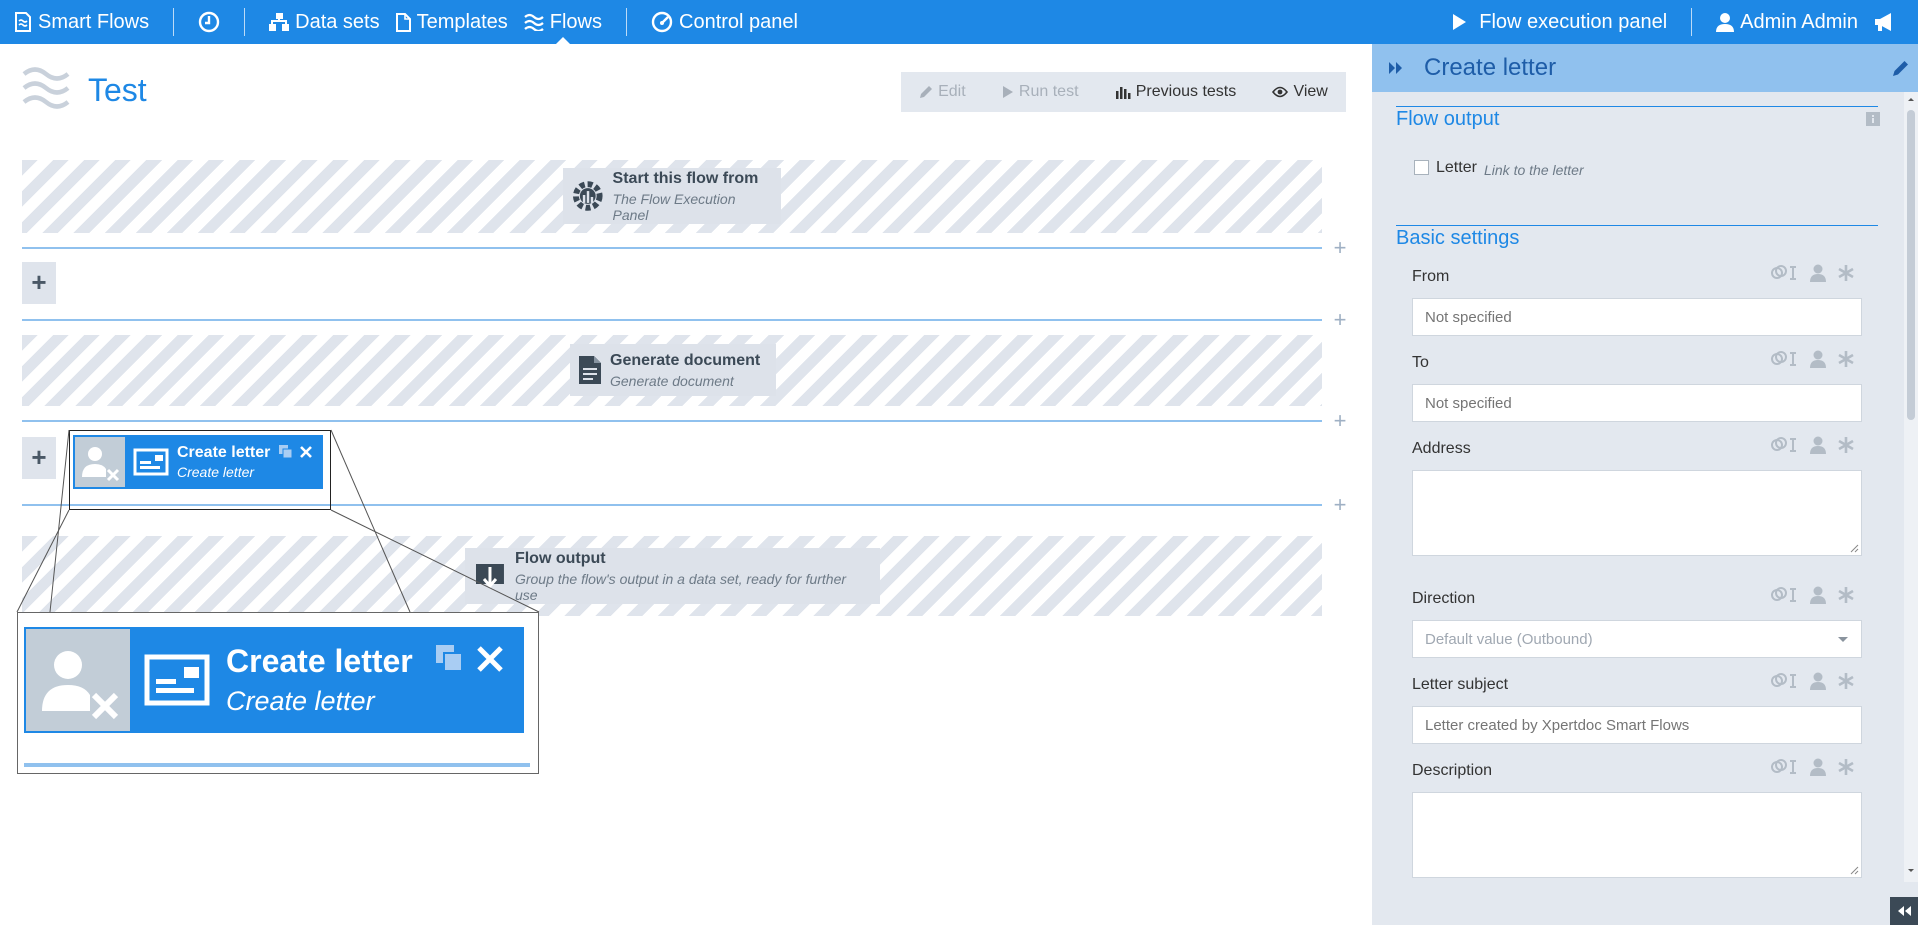  What do you see at coordinates (449, 658) in the screenshot?
I see `copy-icon` at bounding box center [449, 658].